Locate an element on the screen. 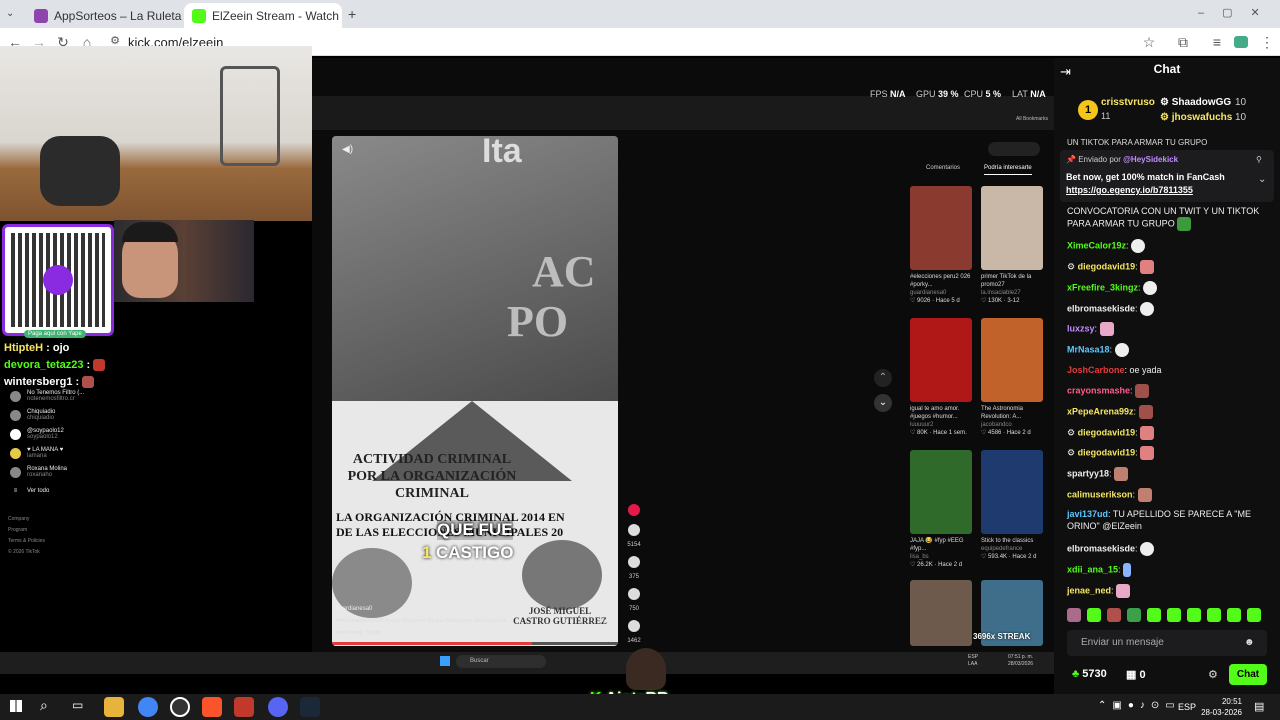 The image size is (1280, 720). points-icon: ♣ is located at coordinates (1076, 674).